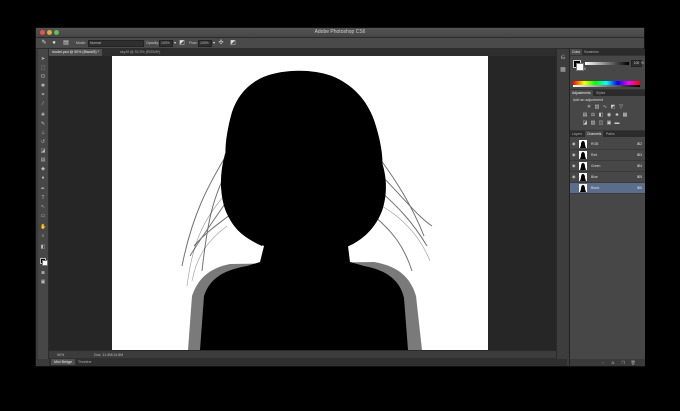 The width and height of the screenshot is (680, 411). What do you see at coordinates (43, 236) in the screenshot?
I see `zoom-tool-icon: ⌕` at bounding box center [43, 236].